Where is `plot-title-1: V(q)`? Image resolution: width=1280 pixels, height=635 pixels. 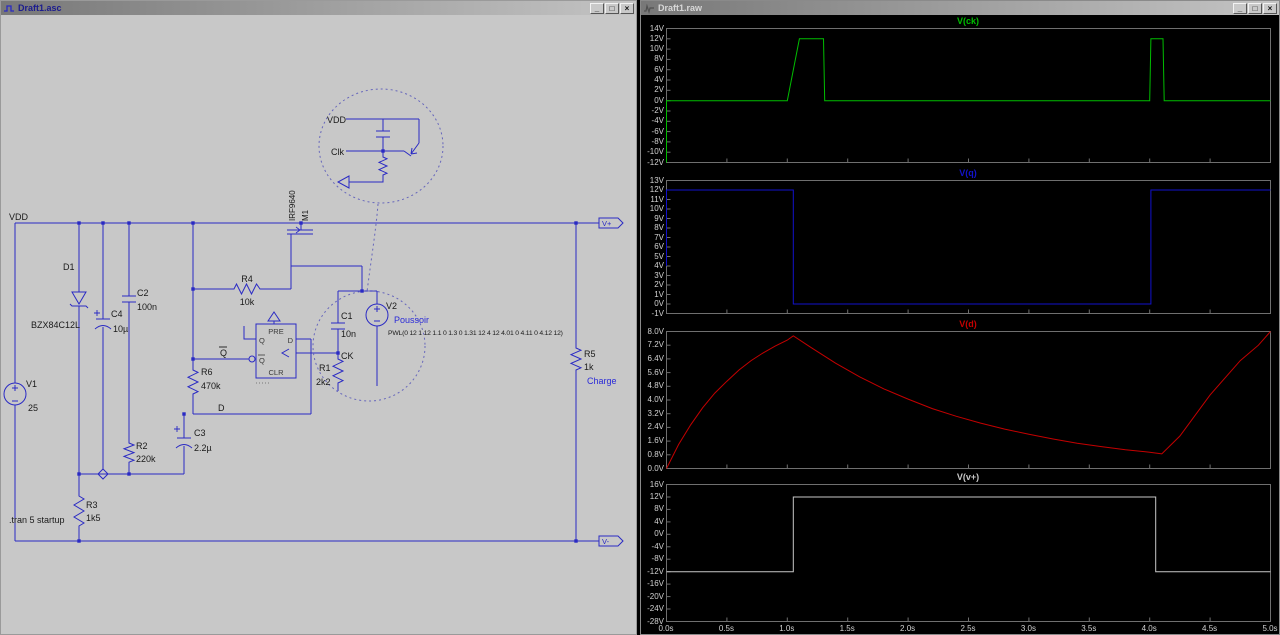 plot-title-1: V(q) is located at coordinates (968, 173).